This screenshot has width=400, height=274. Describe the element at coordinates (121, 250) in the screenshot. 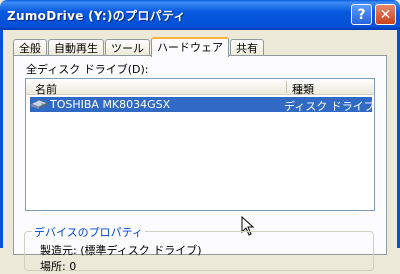

I see `manufacturer-text: 製造元: (標準ディスク ドライブ)` at that location.